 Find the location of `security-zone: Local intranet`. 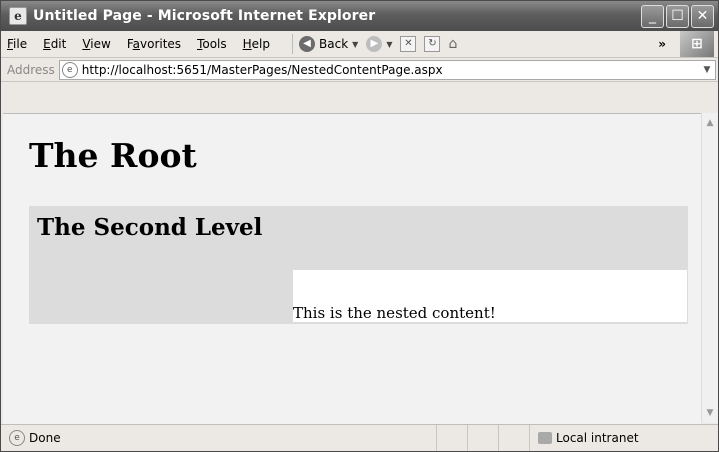

security-zone: Local intranet is located at coordinates (623, 438).